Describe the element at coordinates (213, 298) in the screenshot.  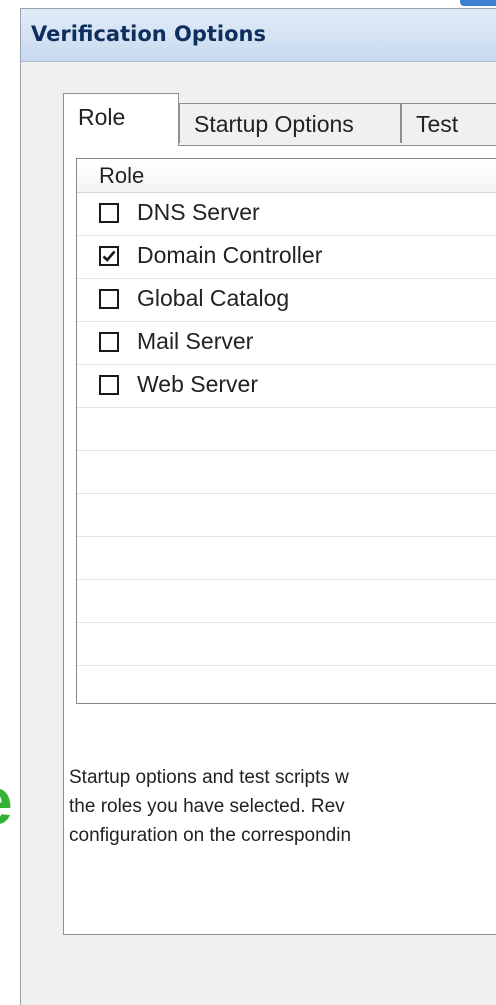
I see `role-label: Global Catalog` at that location.